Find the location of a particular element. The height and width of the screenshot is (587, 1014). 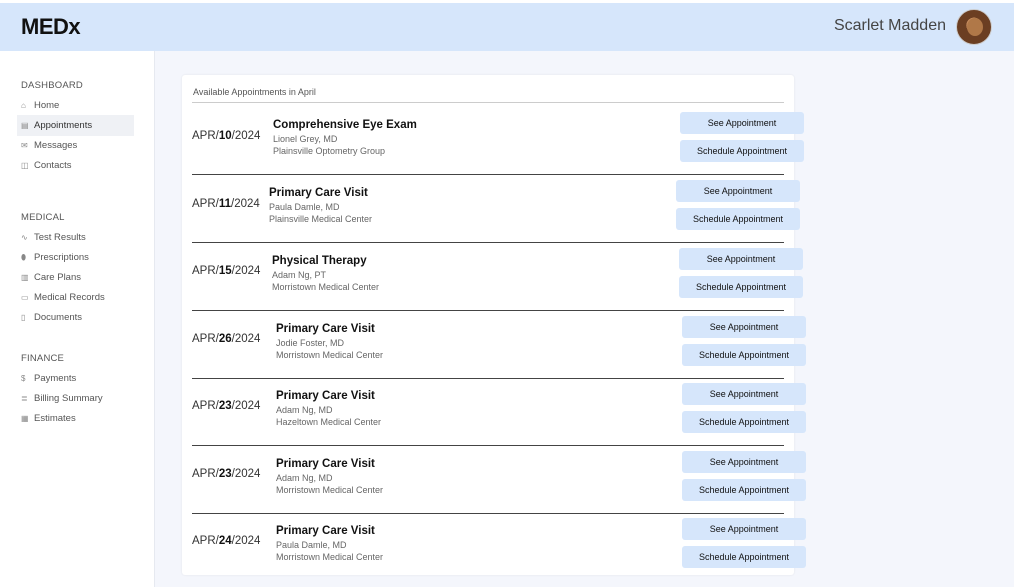

sidebar-item-label: Home is located at coordinates (47, 105).